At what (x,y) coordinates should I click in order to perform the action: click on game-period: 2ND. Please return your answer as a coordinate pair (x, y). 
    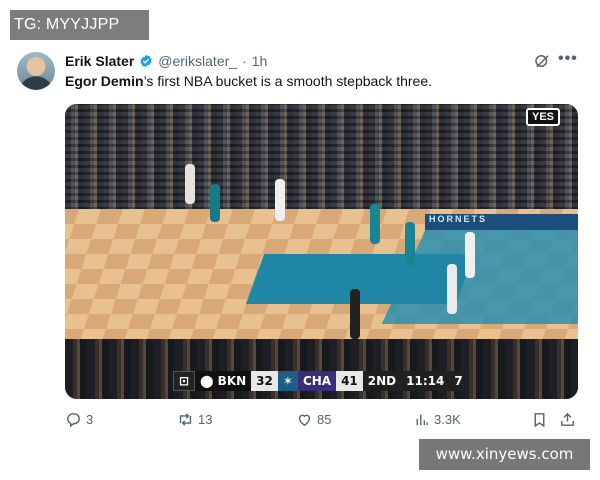
    Looking at the image, I should click on (382, 381).